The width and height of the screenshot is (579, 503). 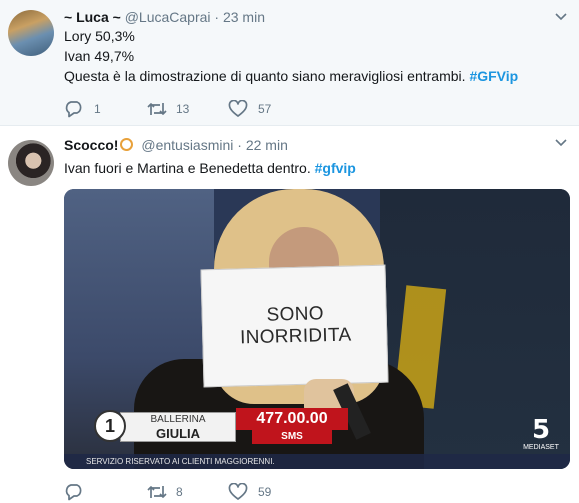 I want to click on contestant-box: BALLERINA GIULIA, so click(x=178, y=427).